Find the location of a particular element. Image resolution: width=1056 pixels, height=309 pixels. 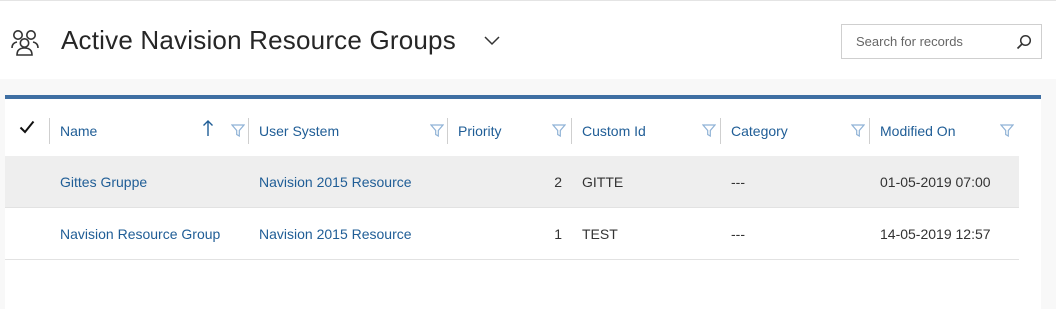

column-header-priority: Priority is located at coordinates (509, 127).